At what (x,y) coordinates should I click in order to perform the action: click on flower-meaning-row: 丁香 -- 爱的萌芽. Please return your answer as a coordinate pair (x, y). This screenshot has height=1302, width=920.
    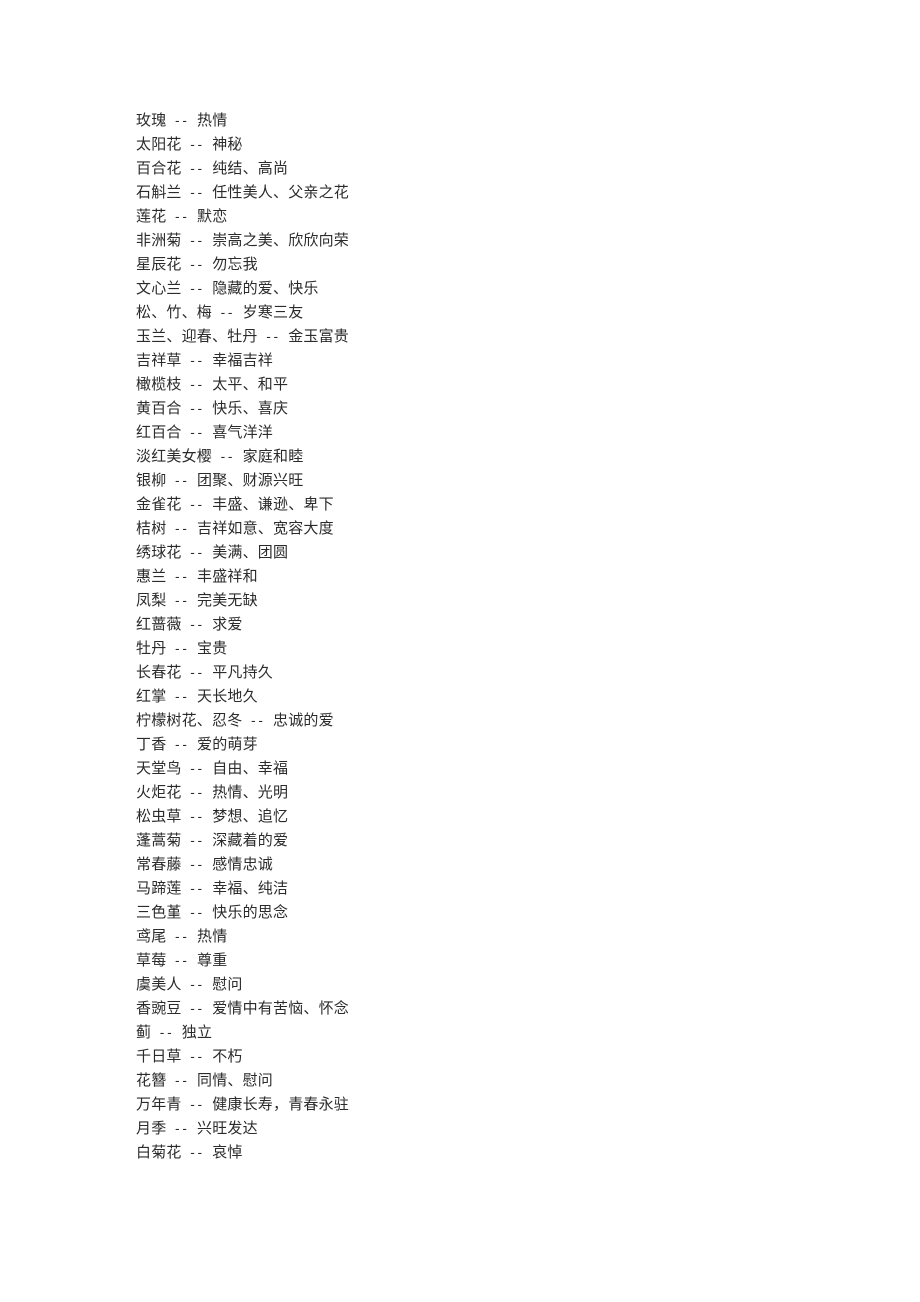
    Looking at the image, I should click on (486, 744).